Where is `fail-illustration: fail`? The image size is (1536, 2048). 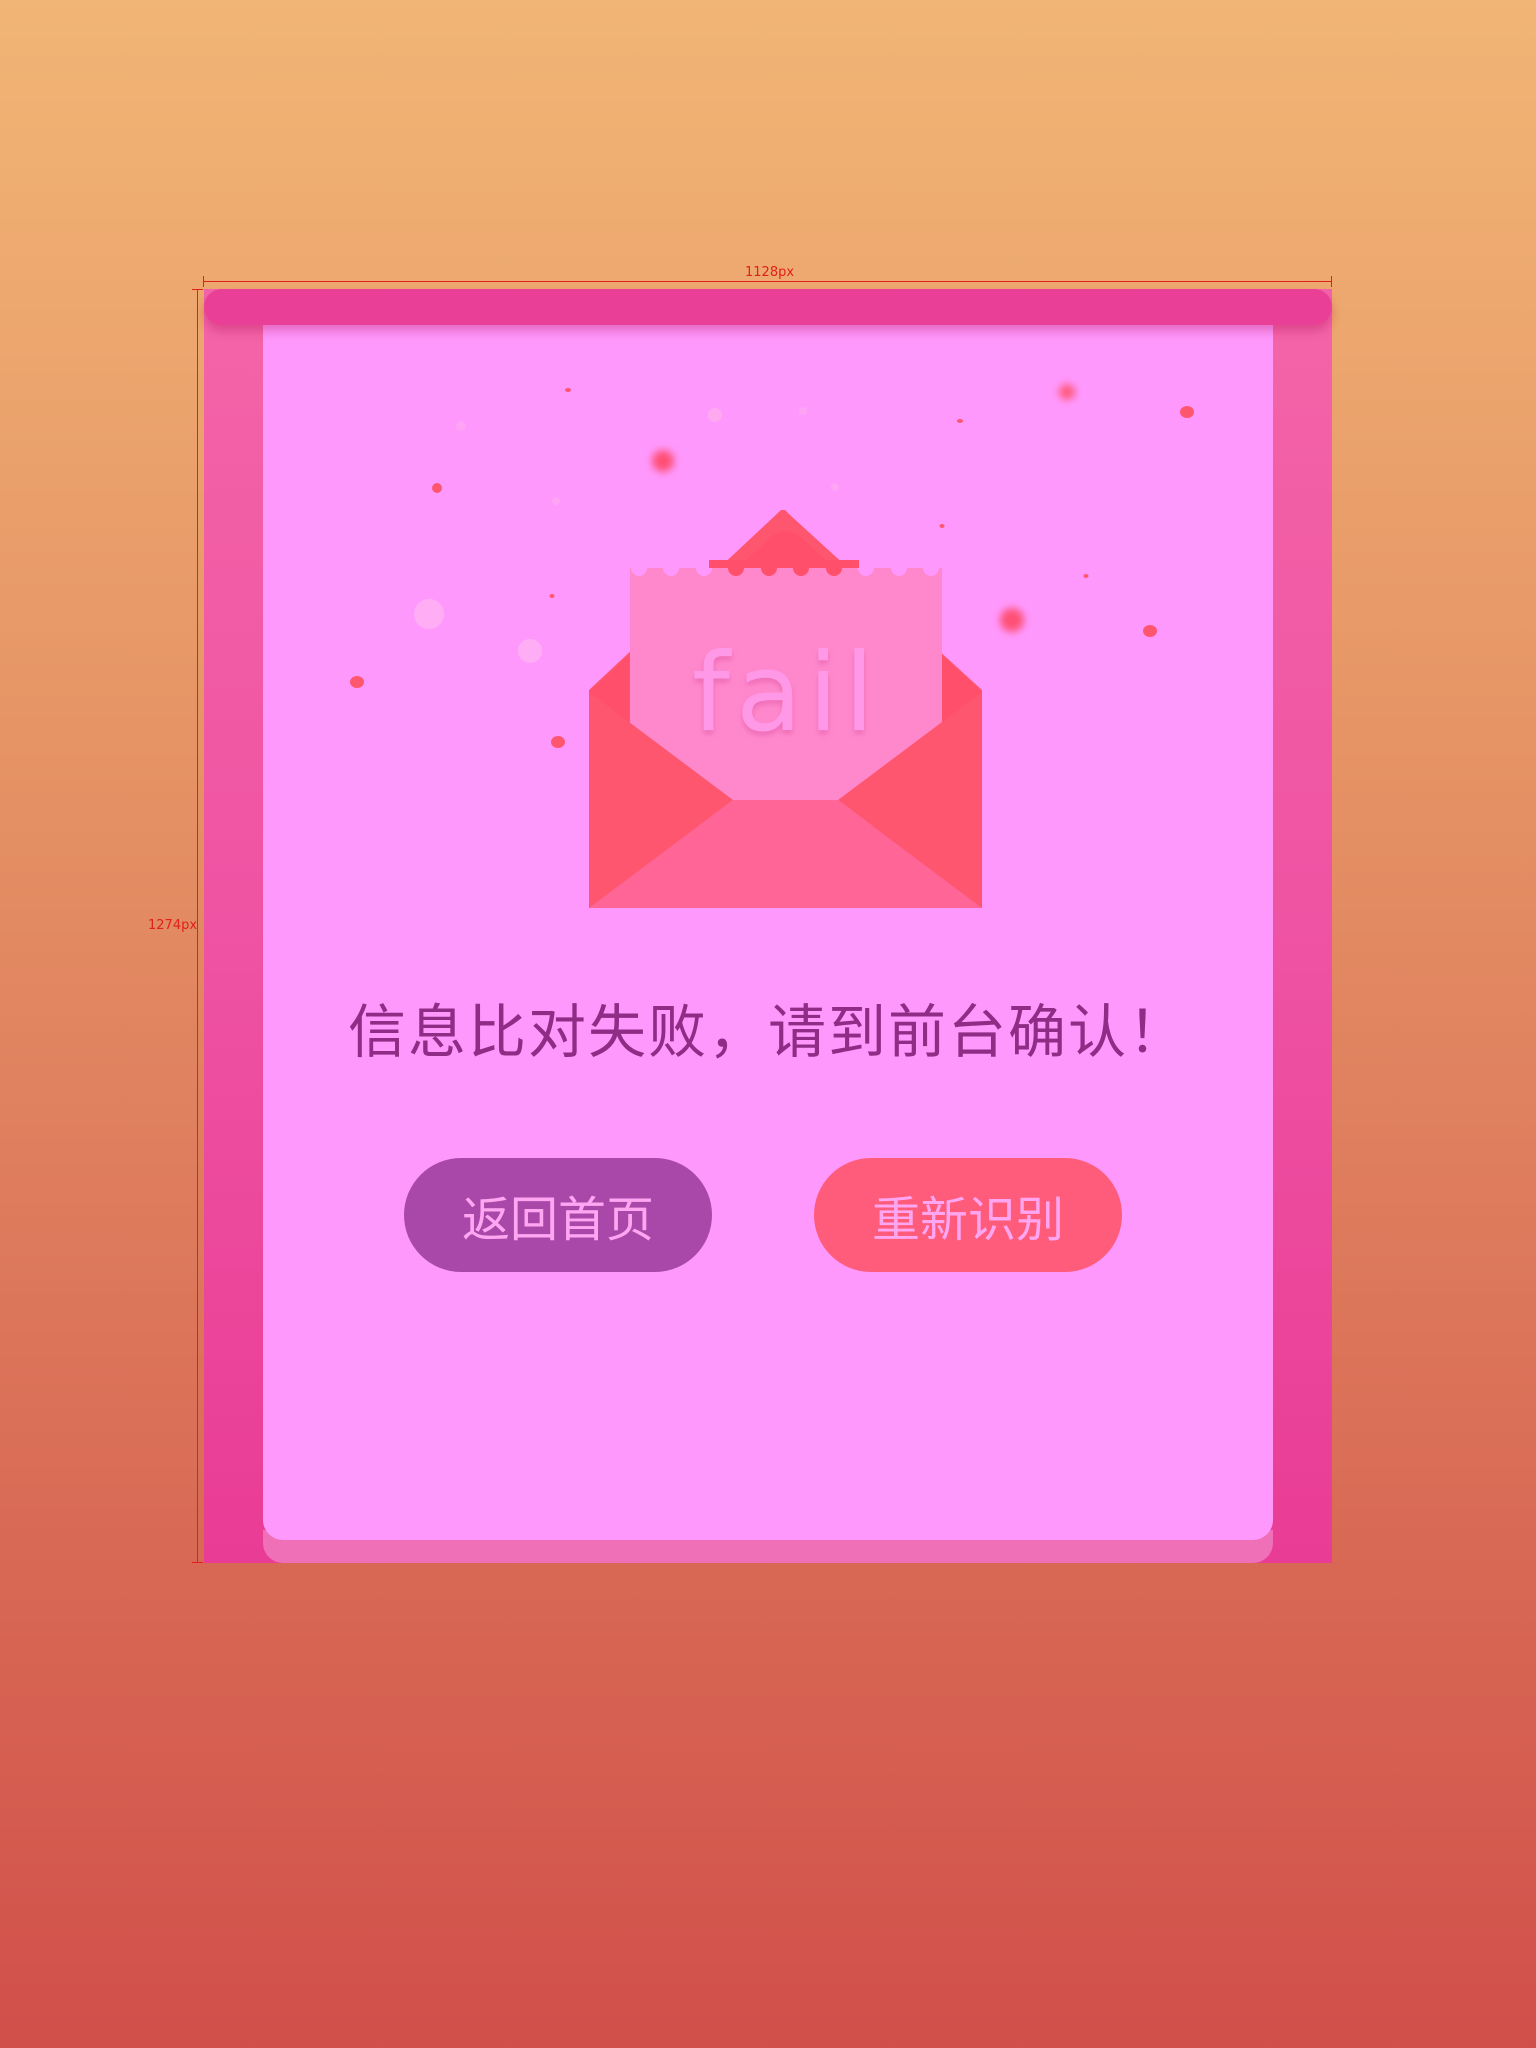
fail-illustration: fail is located at coordinates (772, 646).